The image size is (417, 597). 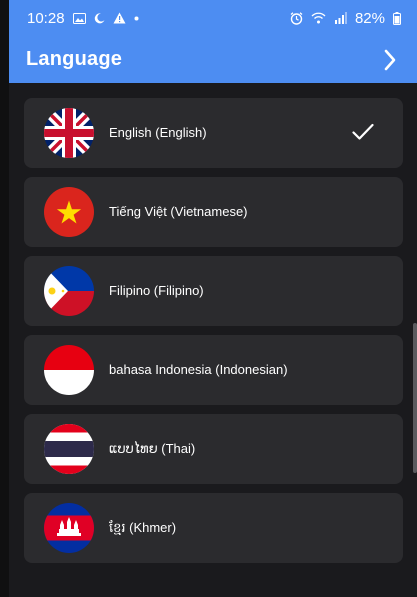 I want to click on language-item-vietnamese: Tiếng Việt (Vietnamese), so click(x=213, y=212).